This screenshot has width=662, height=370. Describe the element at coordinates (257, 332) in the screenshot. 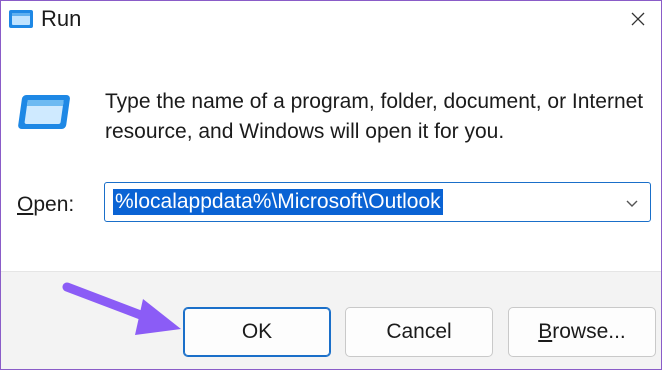

I see `ok-button: OK` at that location.